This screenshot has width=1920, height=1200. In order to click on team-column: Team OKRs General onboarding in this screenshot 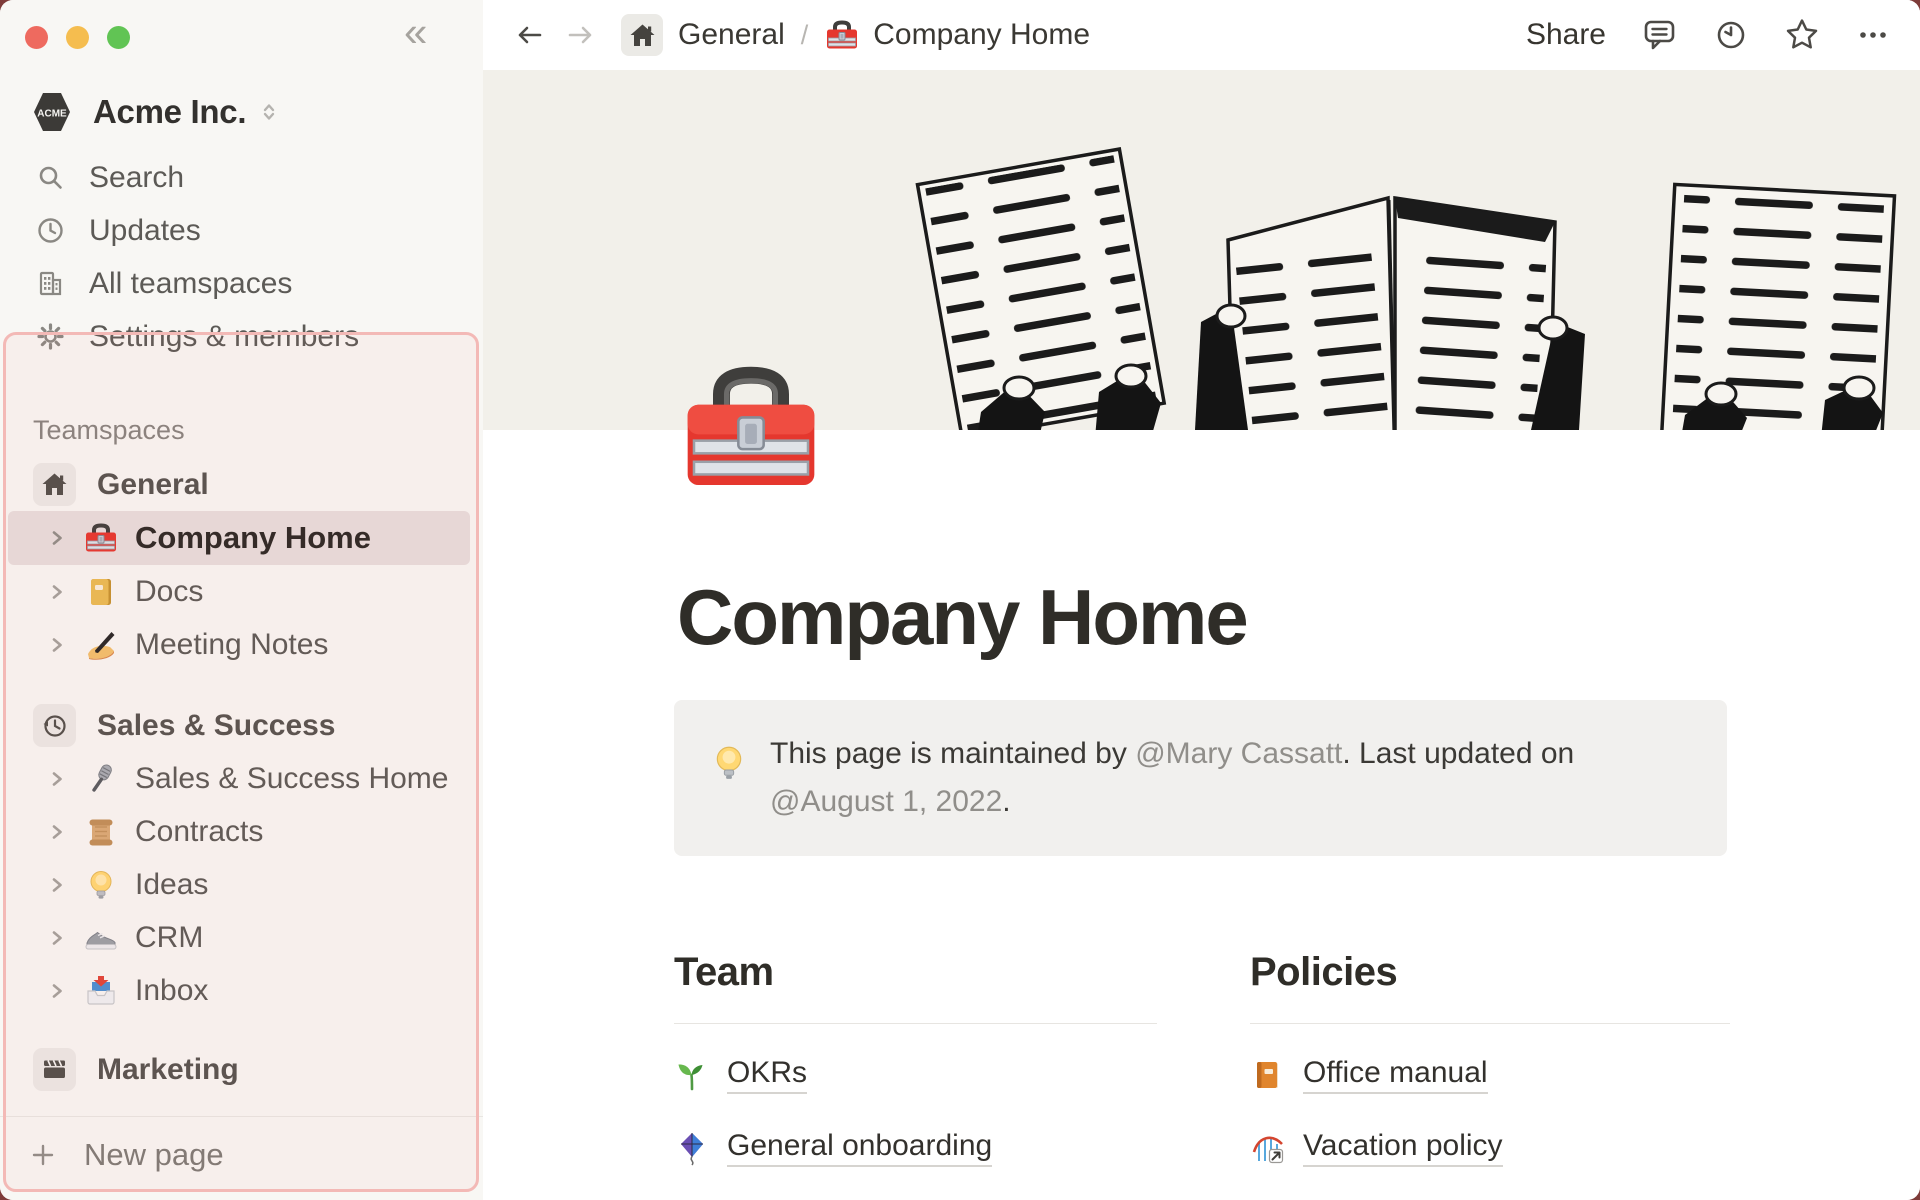, I will do `click(915, 1075)`.